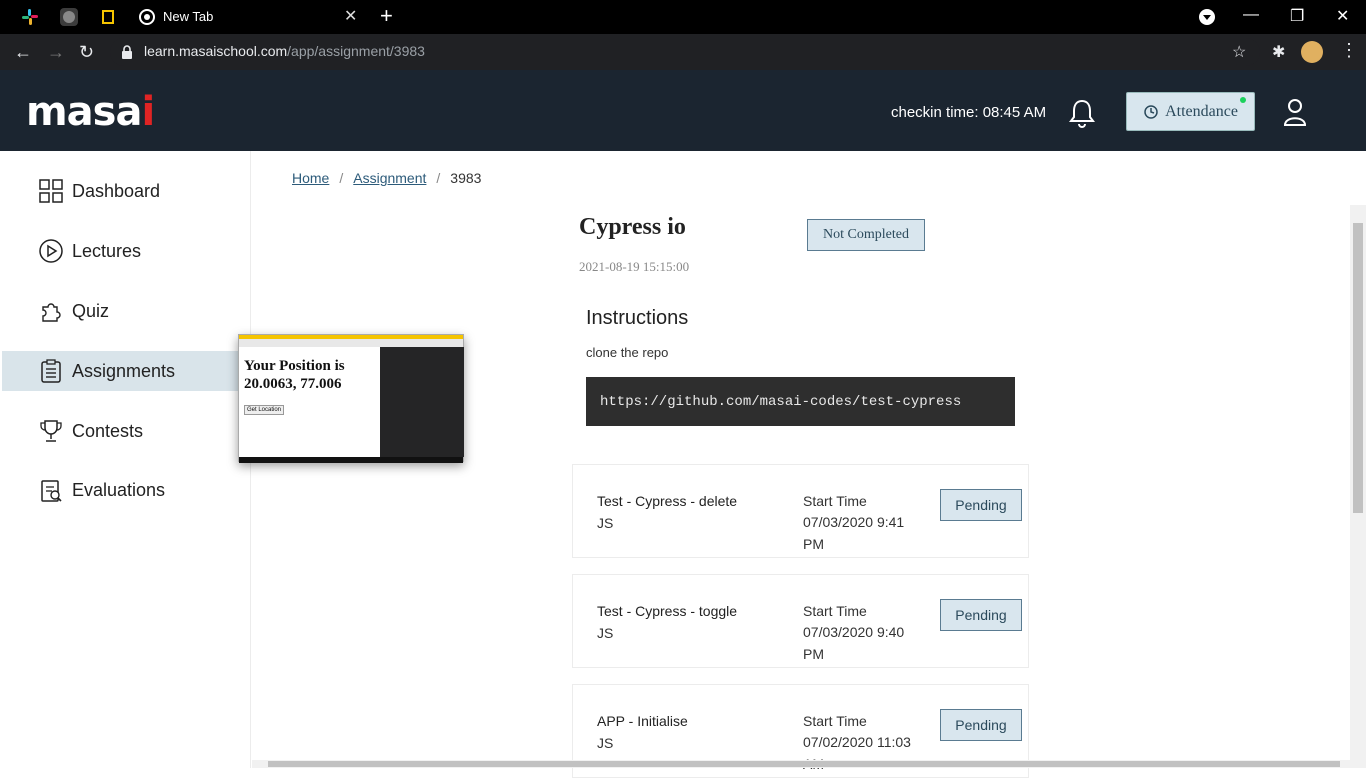 Image resolution: width=1366 pixels, height=778 pixels. I want to click on online-dot, so click(1243, 100).